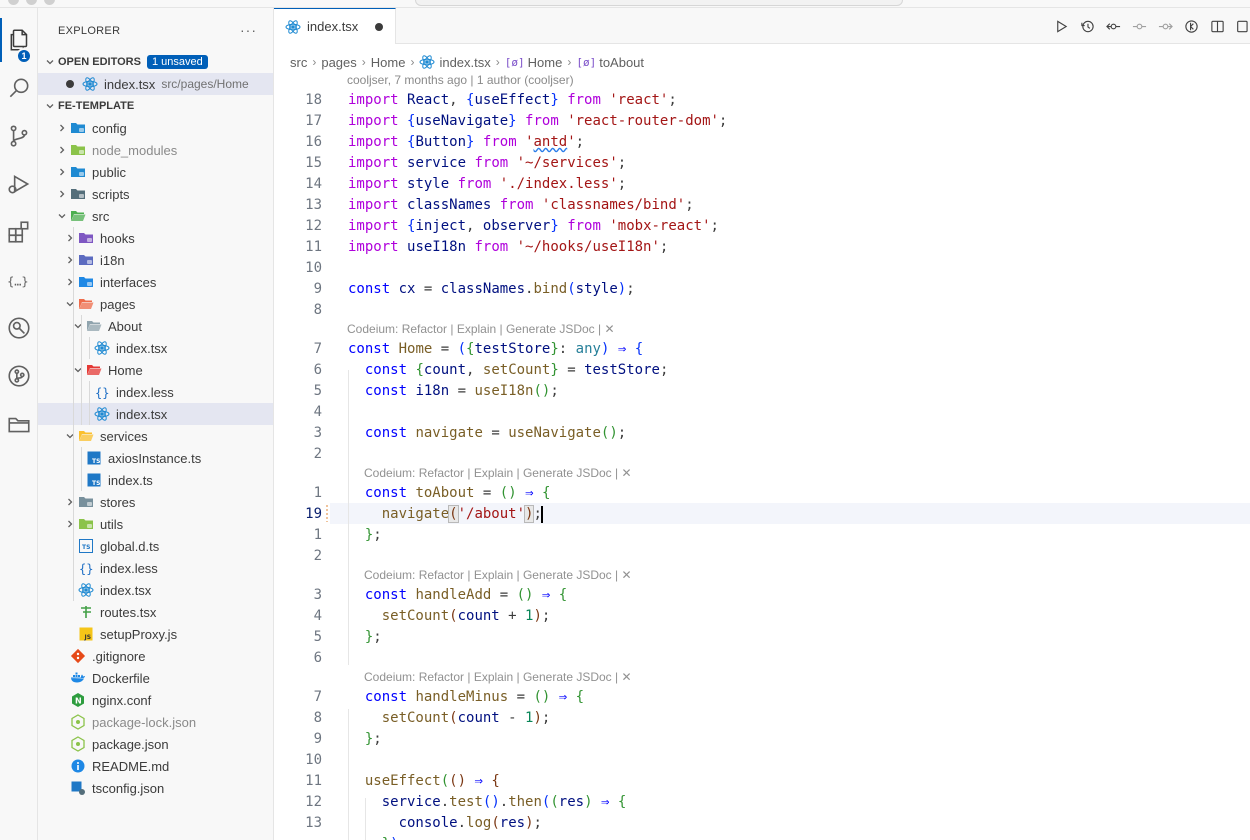 The image size is (1250, 840). I want to click on git-change-marker, so click(327, 513).